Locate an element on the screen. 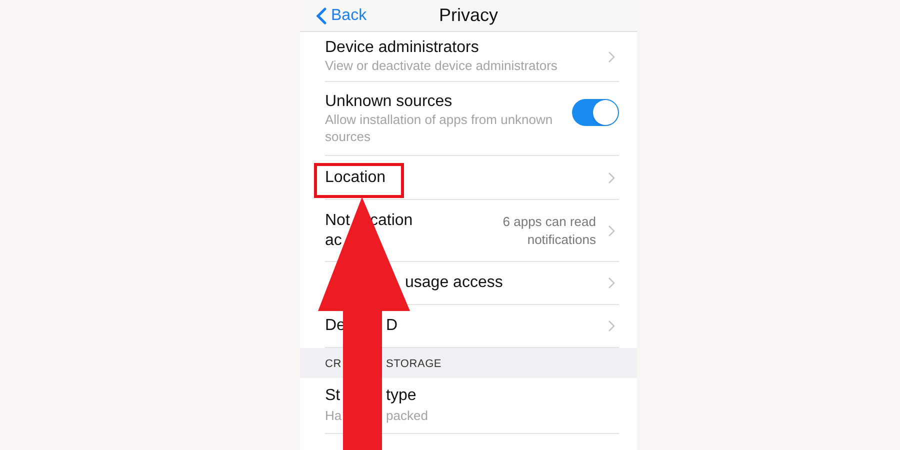 This screenshot has width=900, height=450. row-detail: notifications is located at coordinates (561, 239).